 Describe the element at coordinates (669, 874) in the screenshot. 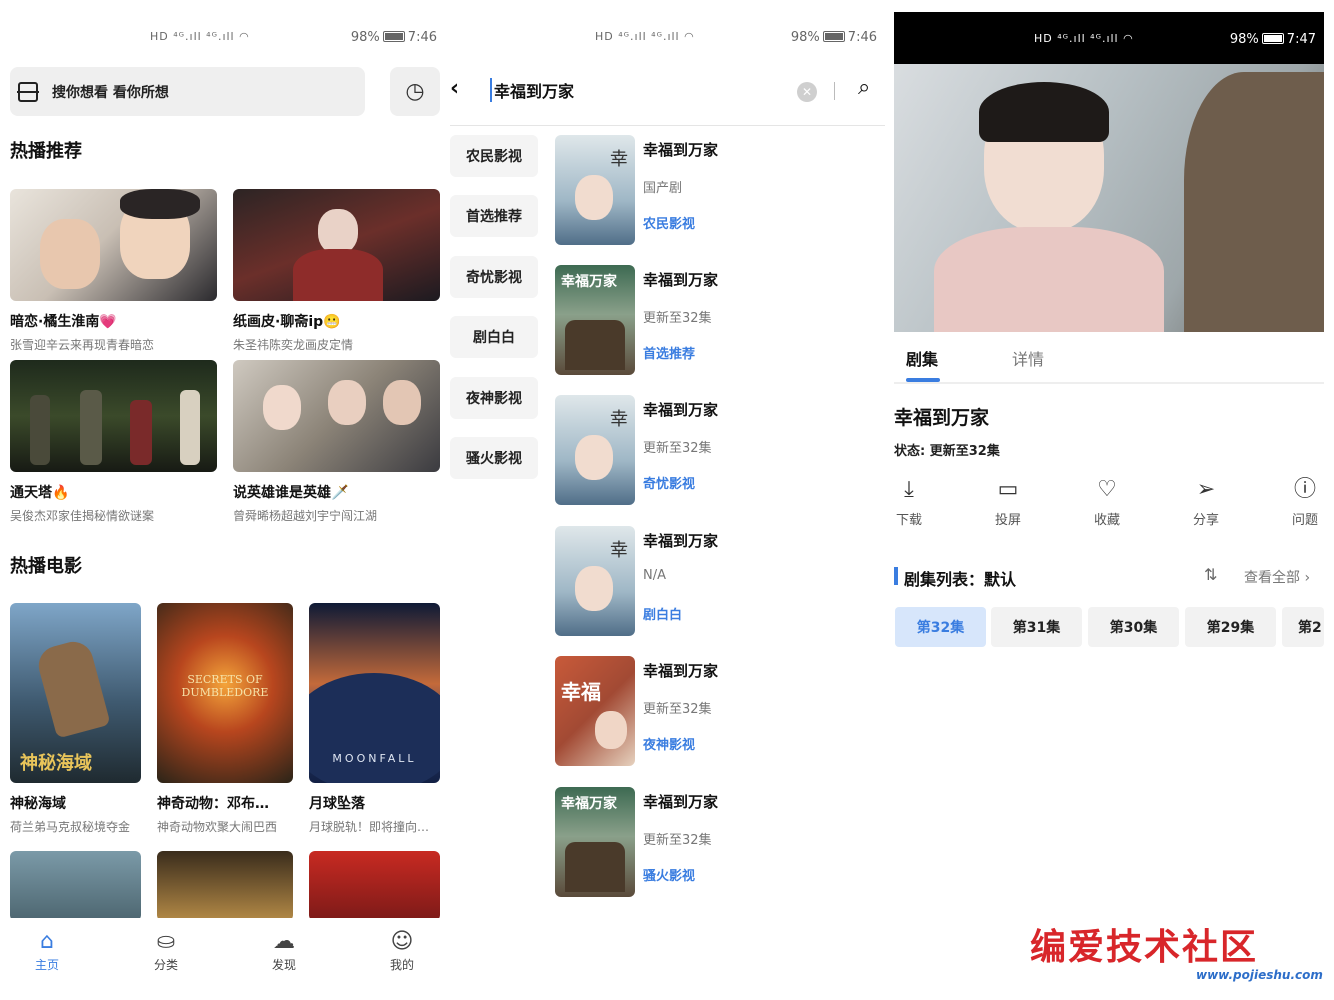

I see `result-source: 骚火影视` at that location.